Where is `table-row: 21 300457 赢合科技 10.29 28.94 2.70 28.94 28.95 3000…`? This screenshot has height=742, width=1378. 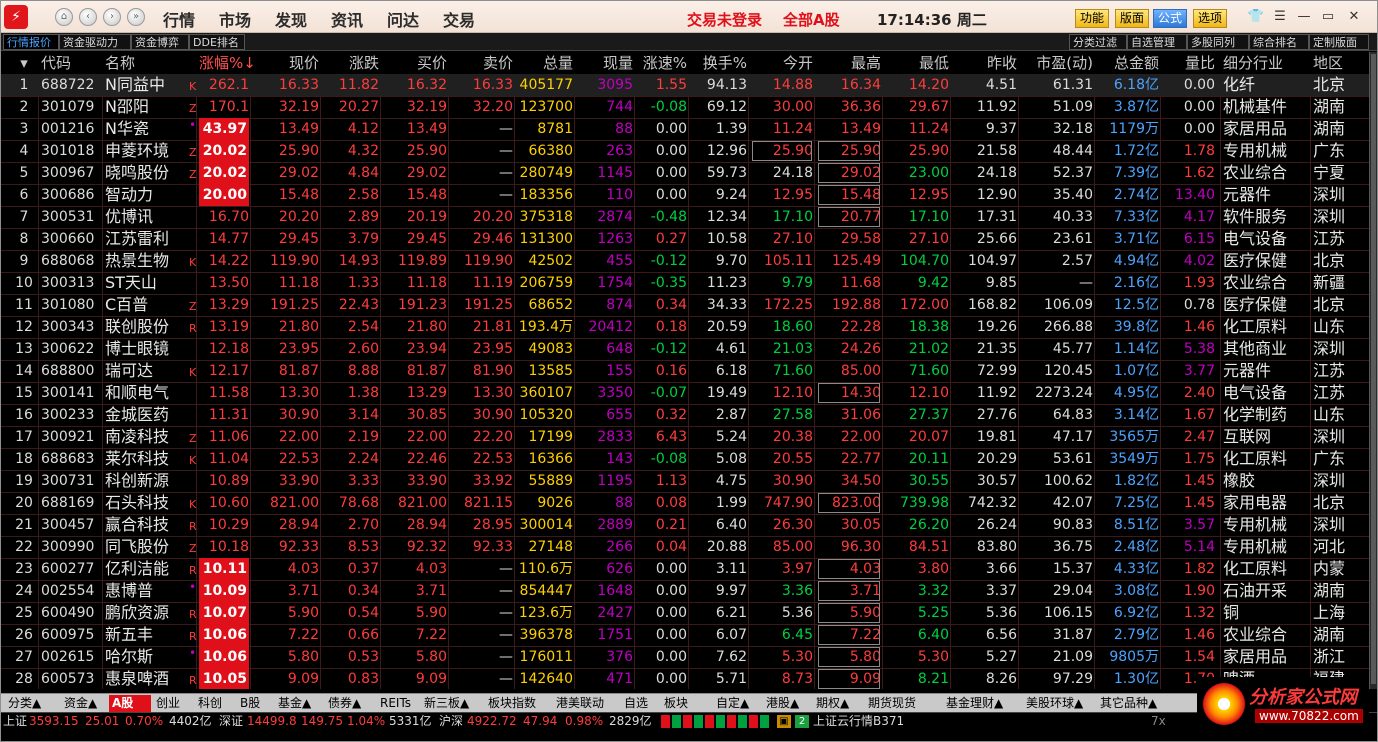
table-row: 21 300457 赢合科技 10.29 28.94 2.70 28.94 28.95 3000… is located at coordinates (685, 525).